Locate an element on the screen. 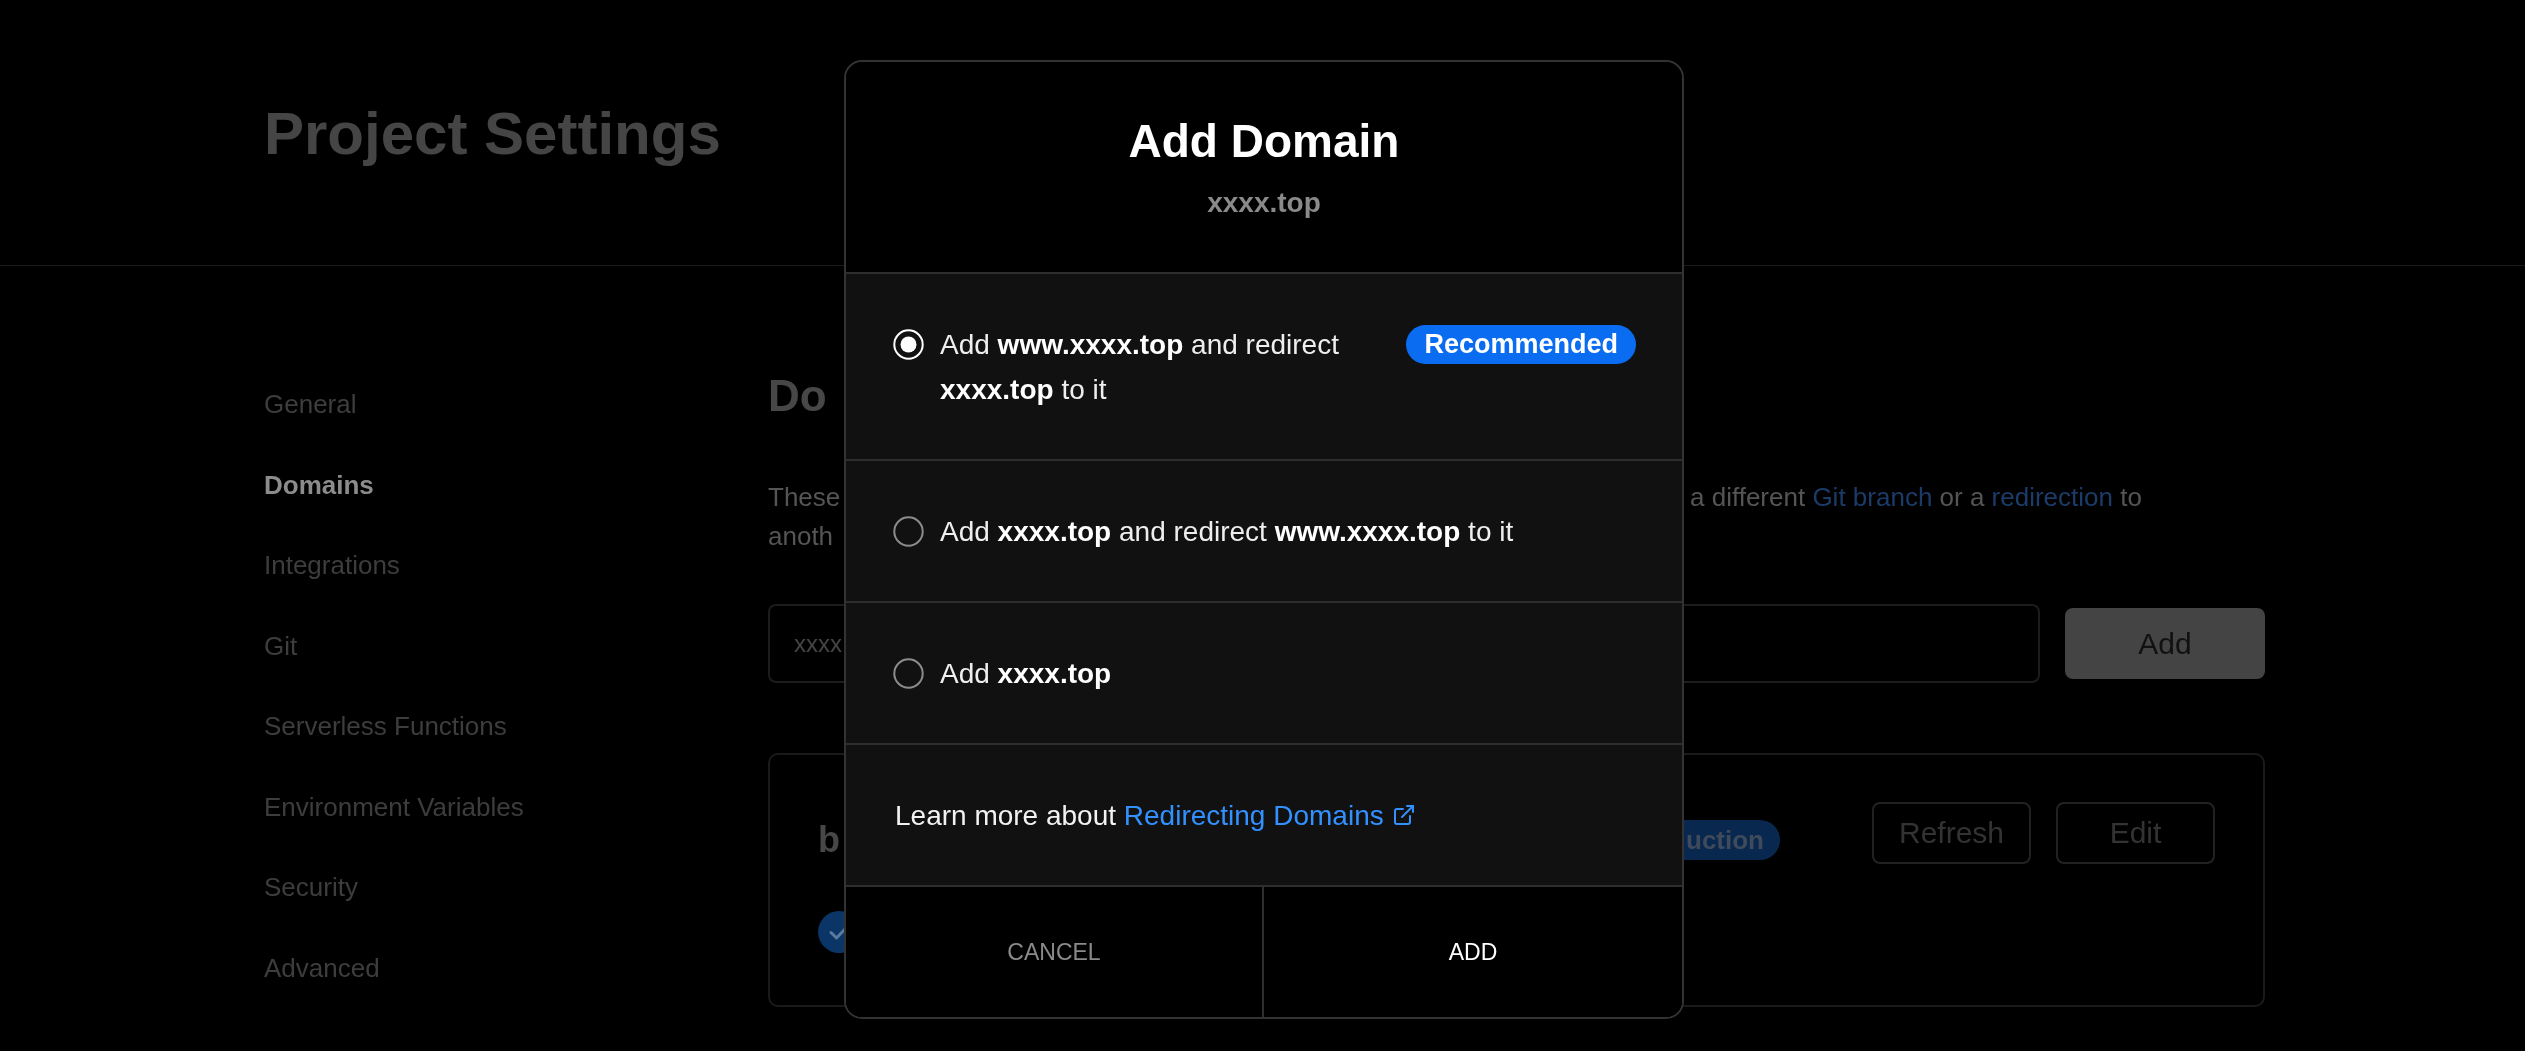 The width and height of the screenshot is (2525, 1051). section-heading: Do is located at coordinates (797, 396).